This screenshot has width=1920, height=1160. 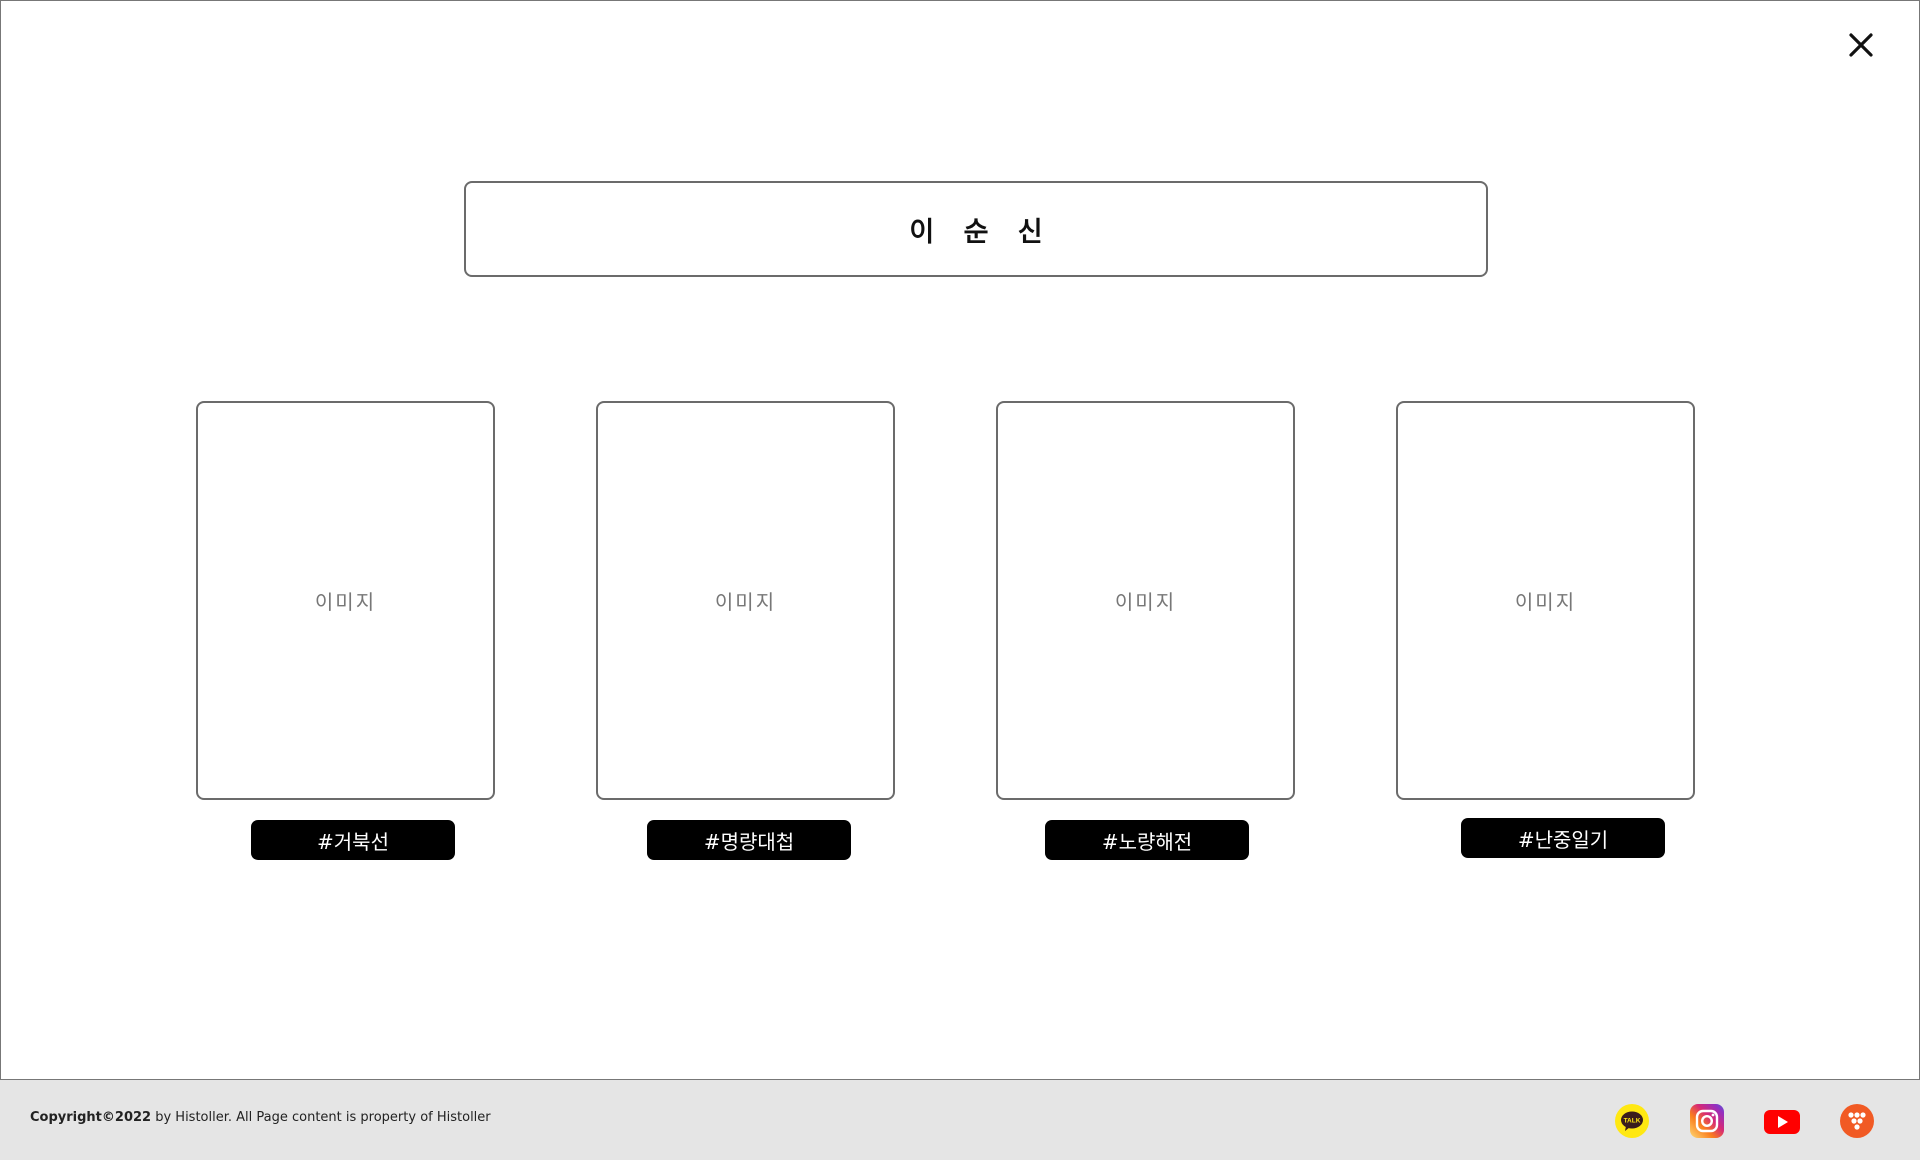 I want to click on kakaotalk-icon: TALK, so click(x=1632, y=1121).